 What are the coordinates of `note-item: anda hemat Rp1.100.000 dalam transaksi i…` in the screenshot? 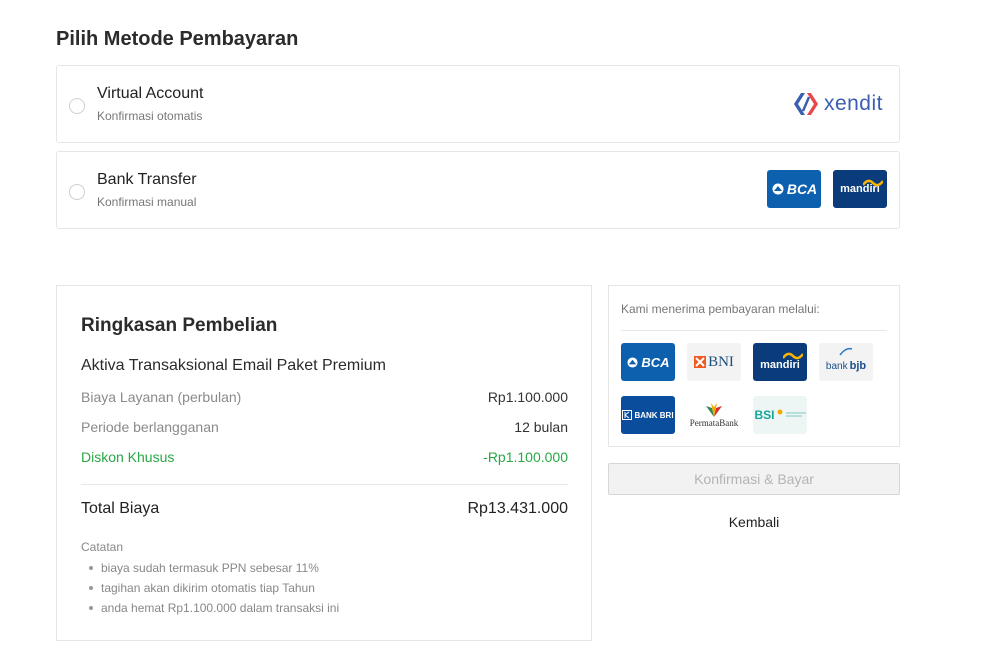 It's located at (210, 608).